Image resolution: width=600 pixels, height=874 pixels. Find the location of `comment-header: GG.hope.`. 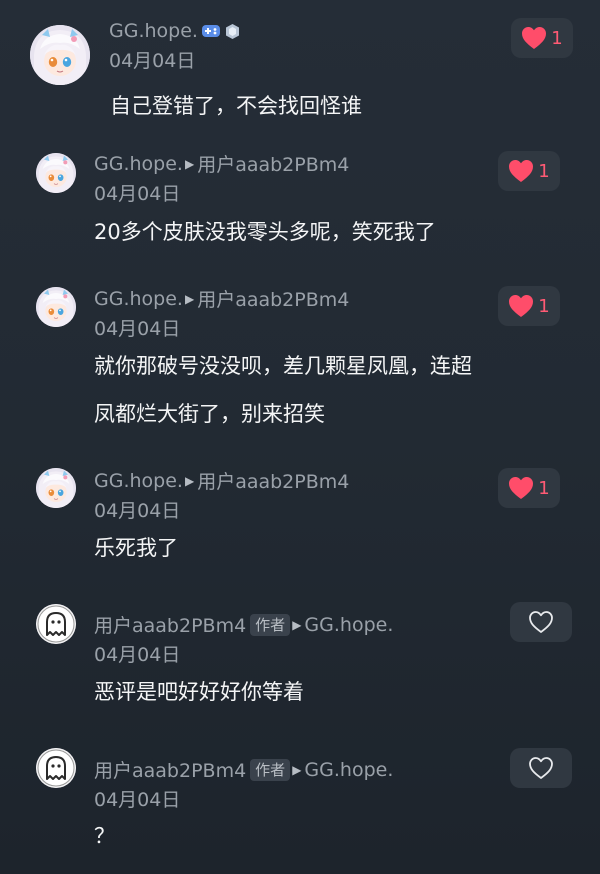

comment-header: GG.hope. is located at coordinates (175, 31).